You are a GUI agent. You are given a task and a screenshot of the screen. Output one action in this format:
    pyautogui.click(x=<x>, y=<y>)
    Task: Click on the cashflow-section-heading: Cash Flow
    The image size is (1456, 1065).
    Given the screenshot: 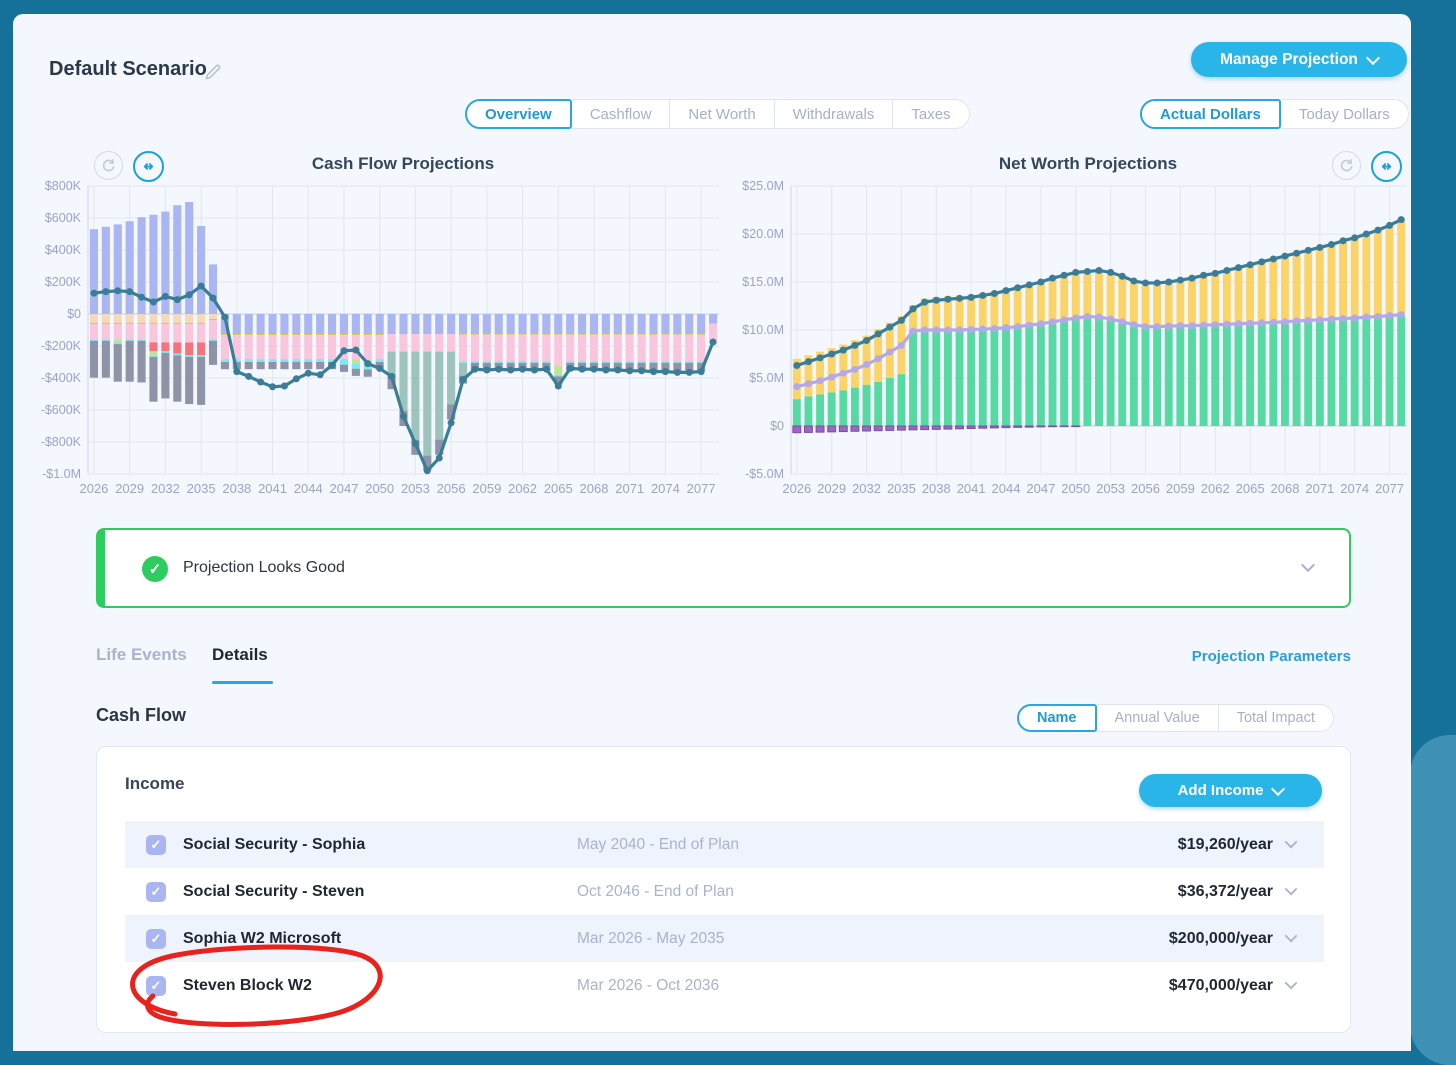 What is the action you would take?
    pyautogui.click(x=141, y=715)
    